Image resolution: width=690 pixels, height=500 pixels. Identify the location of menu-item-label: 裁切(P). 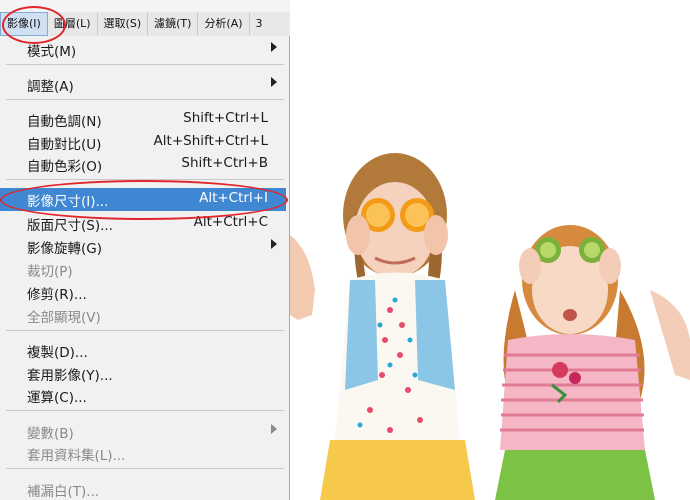
(50, 272).